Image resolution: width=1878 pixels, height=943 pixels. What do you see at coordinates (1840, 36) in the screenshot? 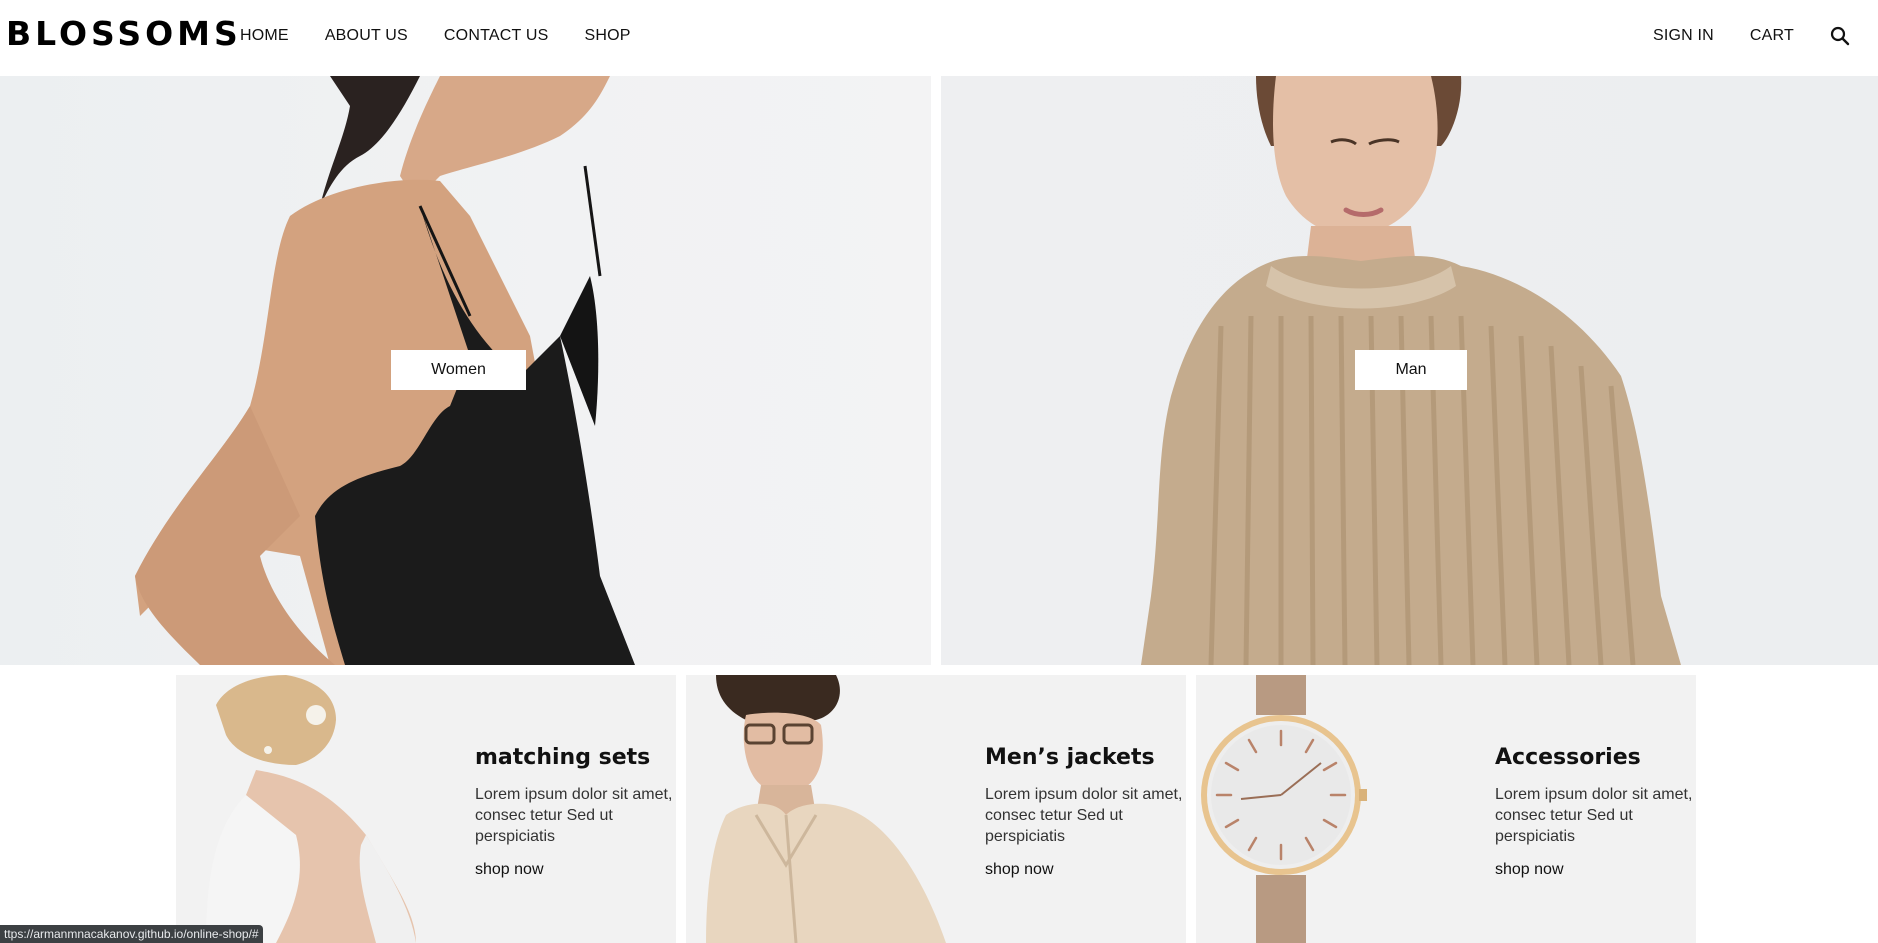
I see `search-icon` at bounding box center [1840, 36].